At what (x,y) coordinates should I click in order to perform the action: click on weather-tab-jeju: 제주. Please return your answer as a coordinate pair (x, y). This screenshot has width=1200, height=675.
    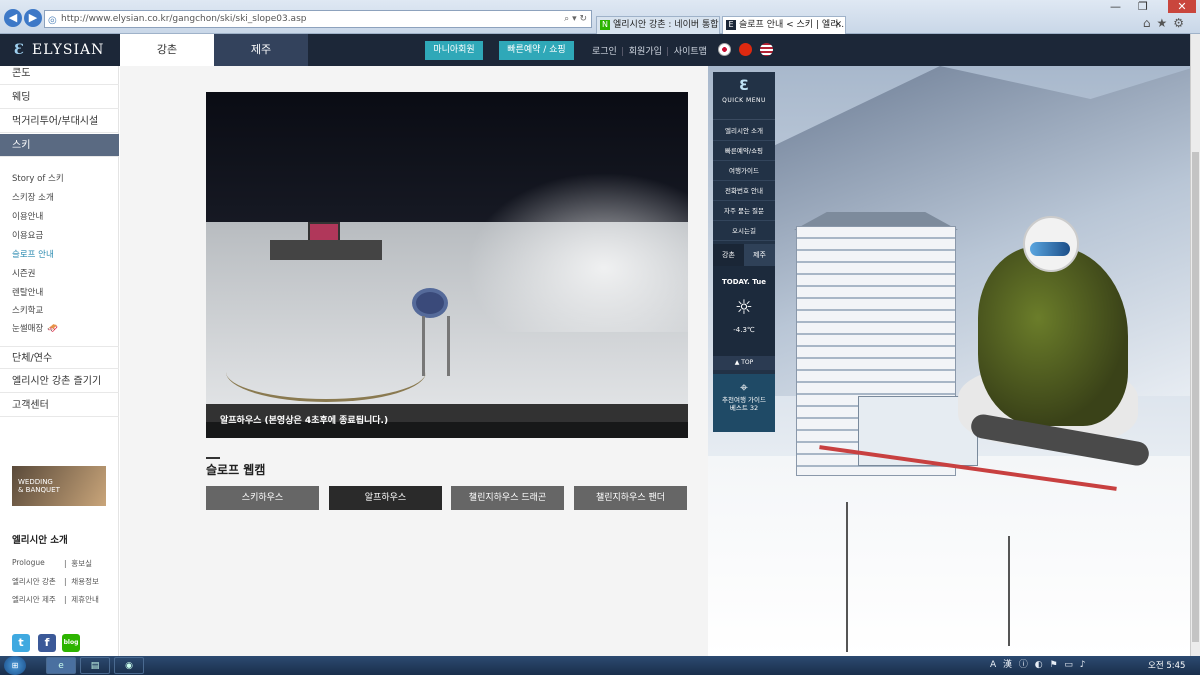
    Looking at the image, I should click on (759, 255).